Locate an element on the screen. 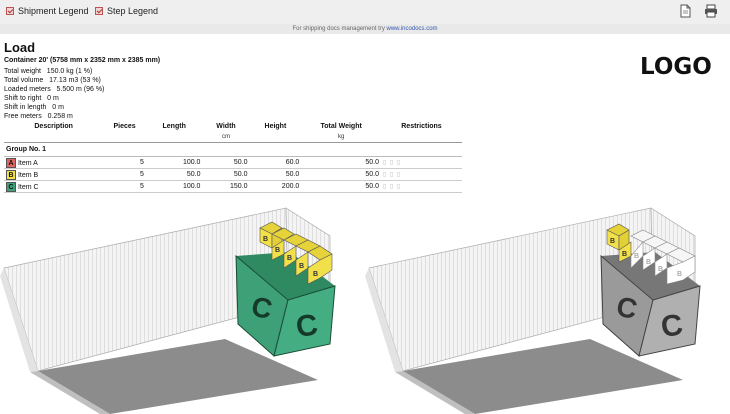 Image resolution: width=730 pixels, height=414 pixels. table-row: A Item A 5 100.0 50.0 60.0 50.0 ▯ ▯ ▯ is located at coordinates (233, 162).